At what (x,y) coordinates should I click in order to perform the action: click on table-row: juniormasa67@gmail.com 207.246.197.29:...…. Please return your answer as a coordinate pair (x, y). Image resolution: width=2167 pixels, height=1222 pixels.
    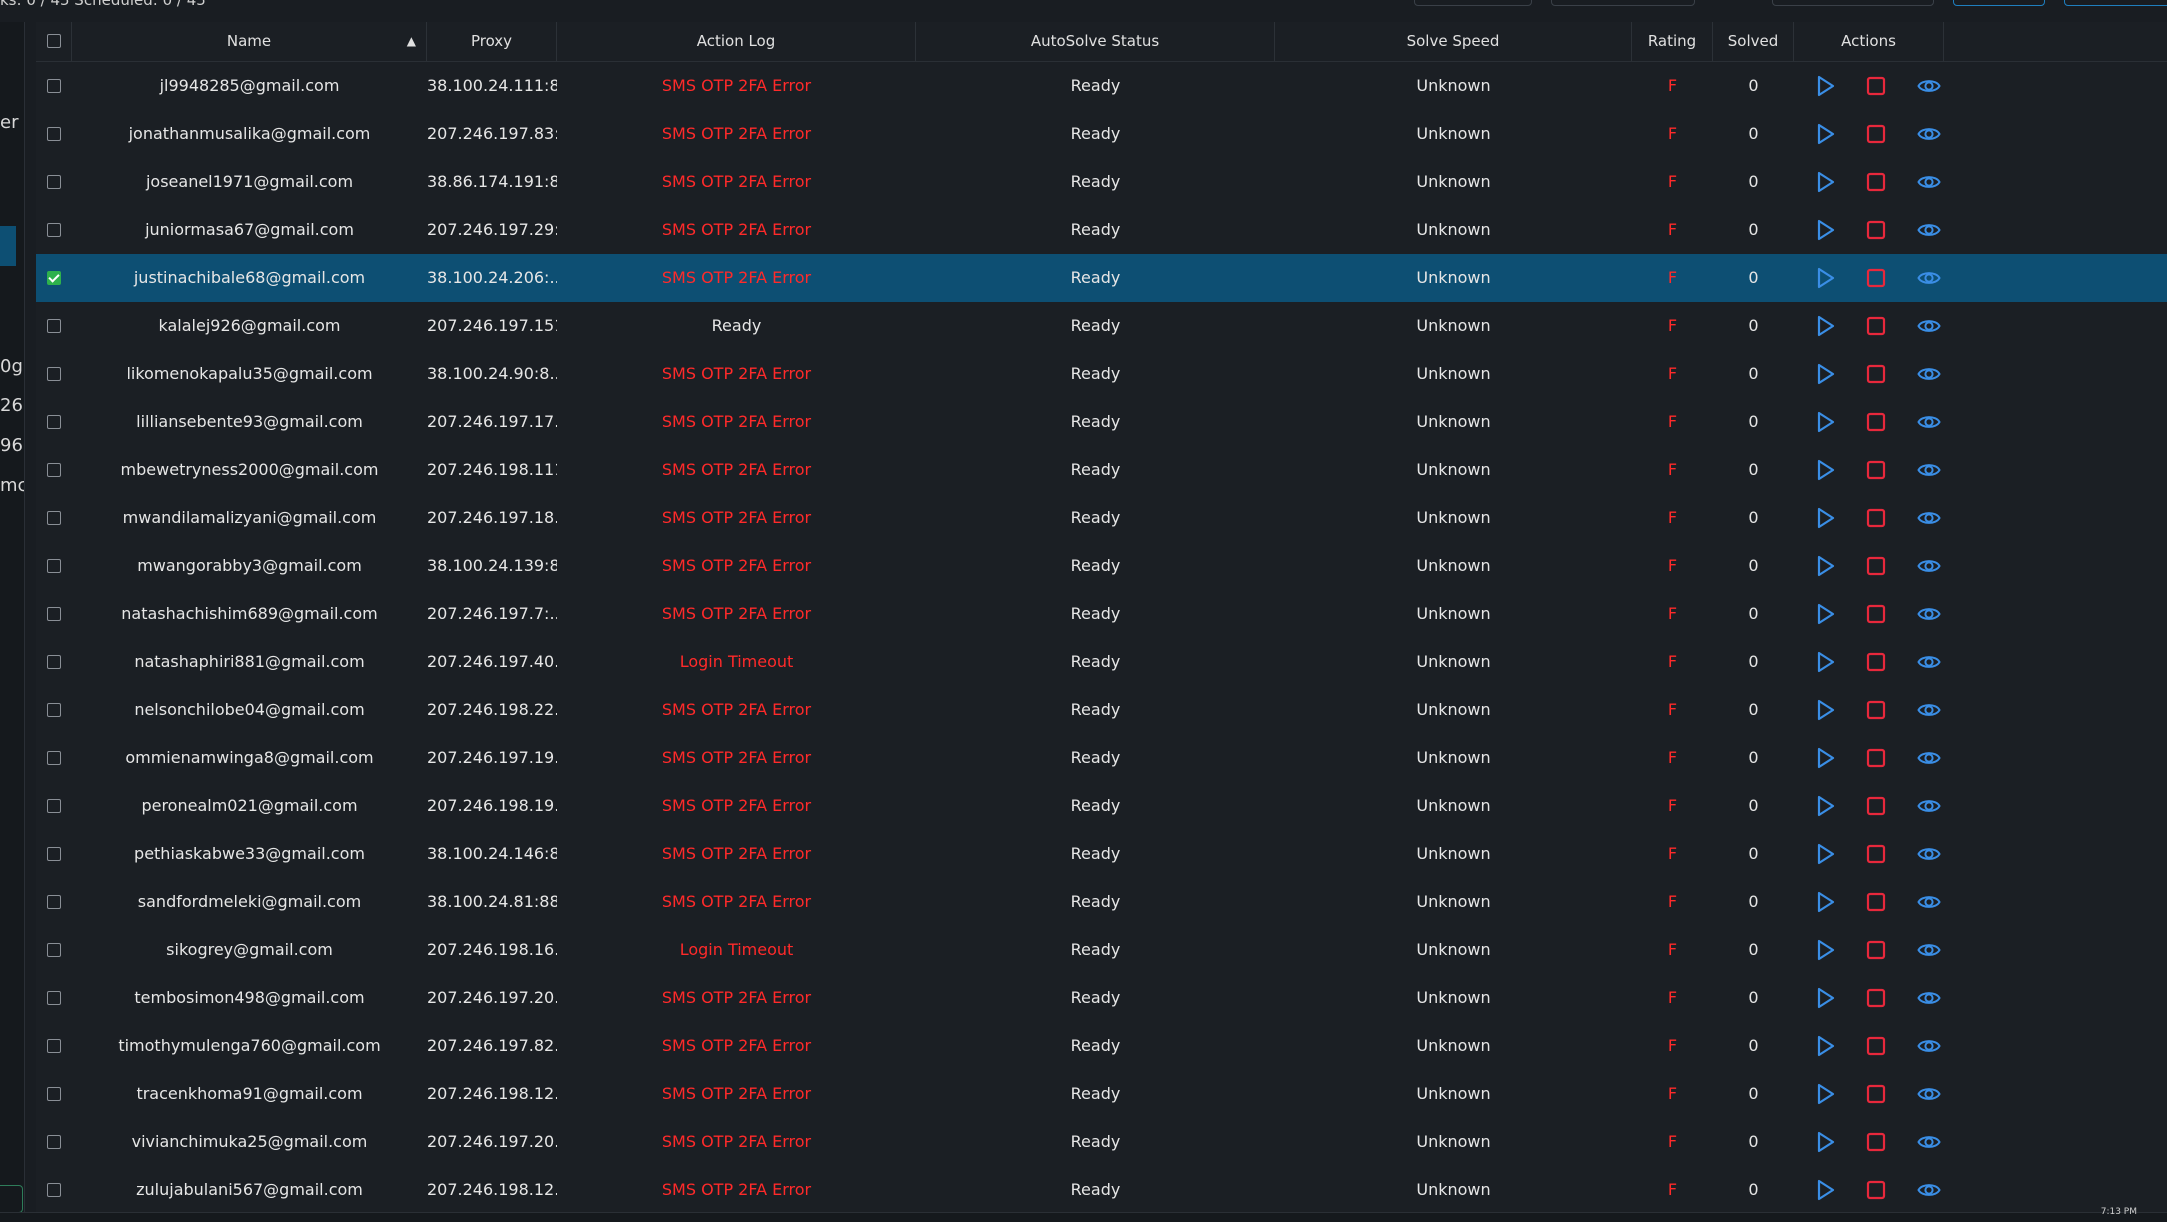
    Looking at the image, I should click on (1101, 230).